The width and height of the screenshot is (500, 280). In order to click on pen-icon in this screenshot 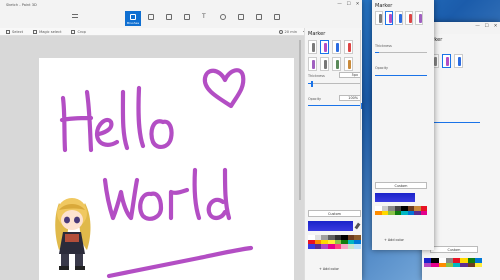, I will do `click(313, 47)`.